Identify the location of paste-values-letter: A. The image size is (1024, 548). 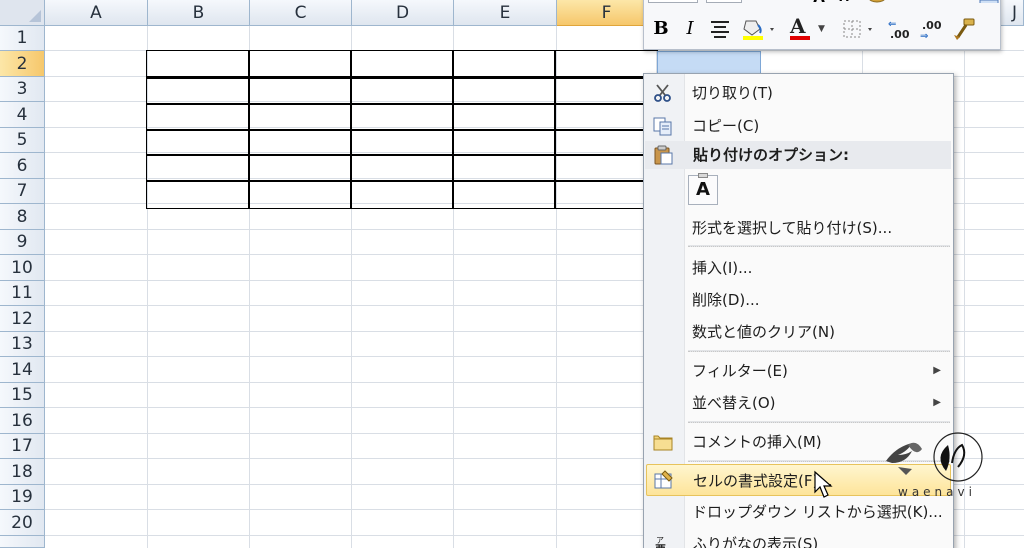
(703, 189).